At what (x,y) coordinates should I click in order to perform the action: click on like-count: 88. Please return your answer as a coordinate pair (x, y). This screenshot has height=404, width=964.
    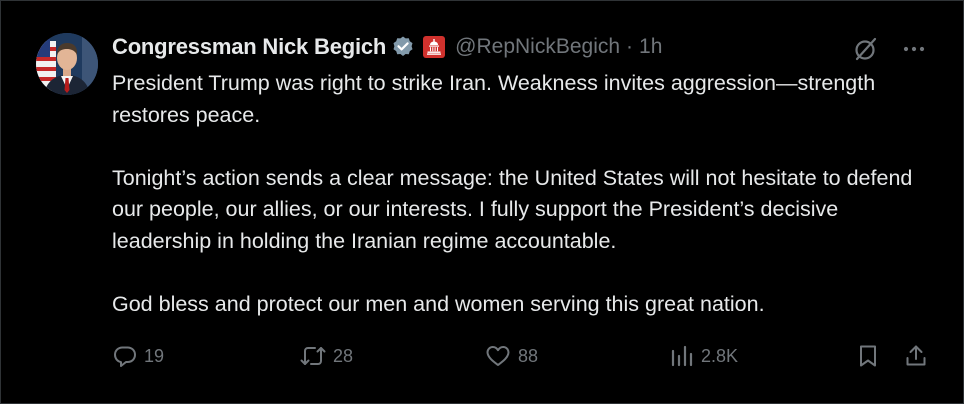
    Looking at the image, I should click on (528, 355).